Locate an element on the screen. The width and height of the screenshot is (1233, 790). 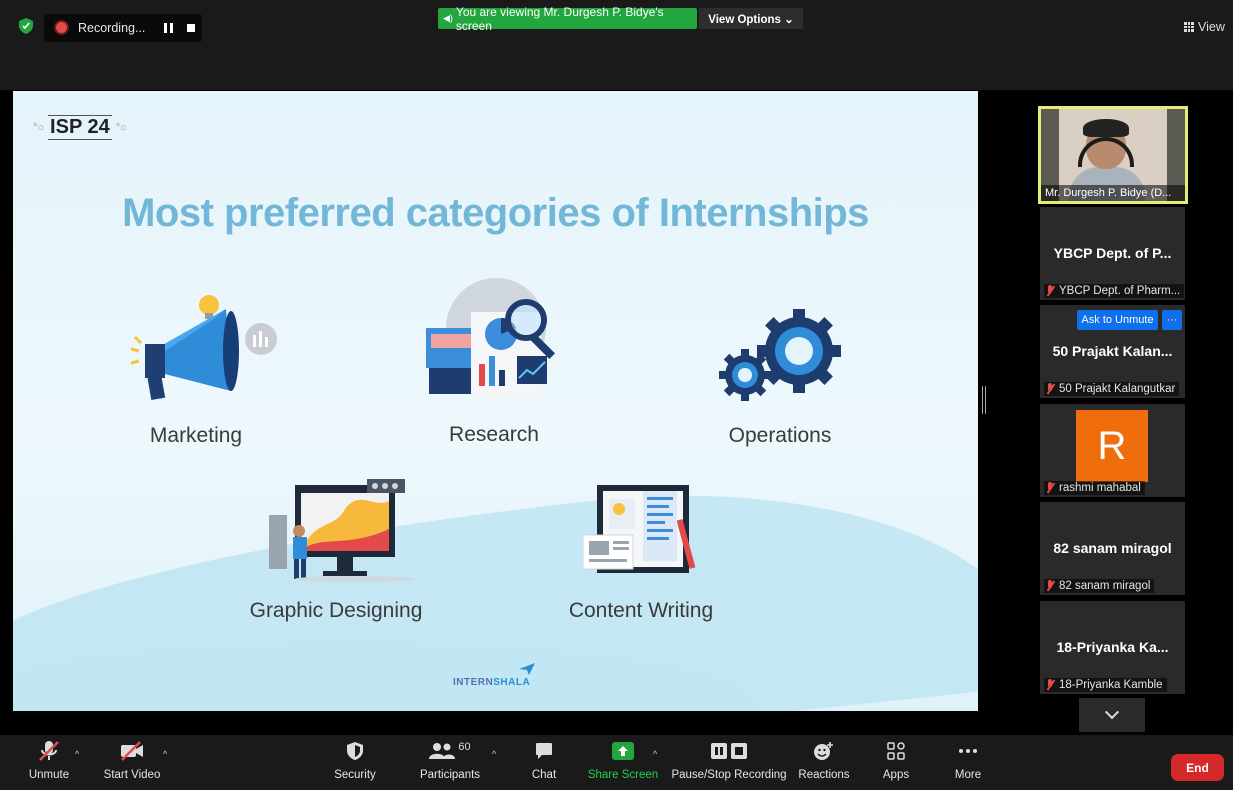
participant-name-label: 18-Priyanka Kamble is located at coordinates (1105, 685).